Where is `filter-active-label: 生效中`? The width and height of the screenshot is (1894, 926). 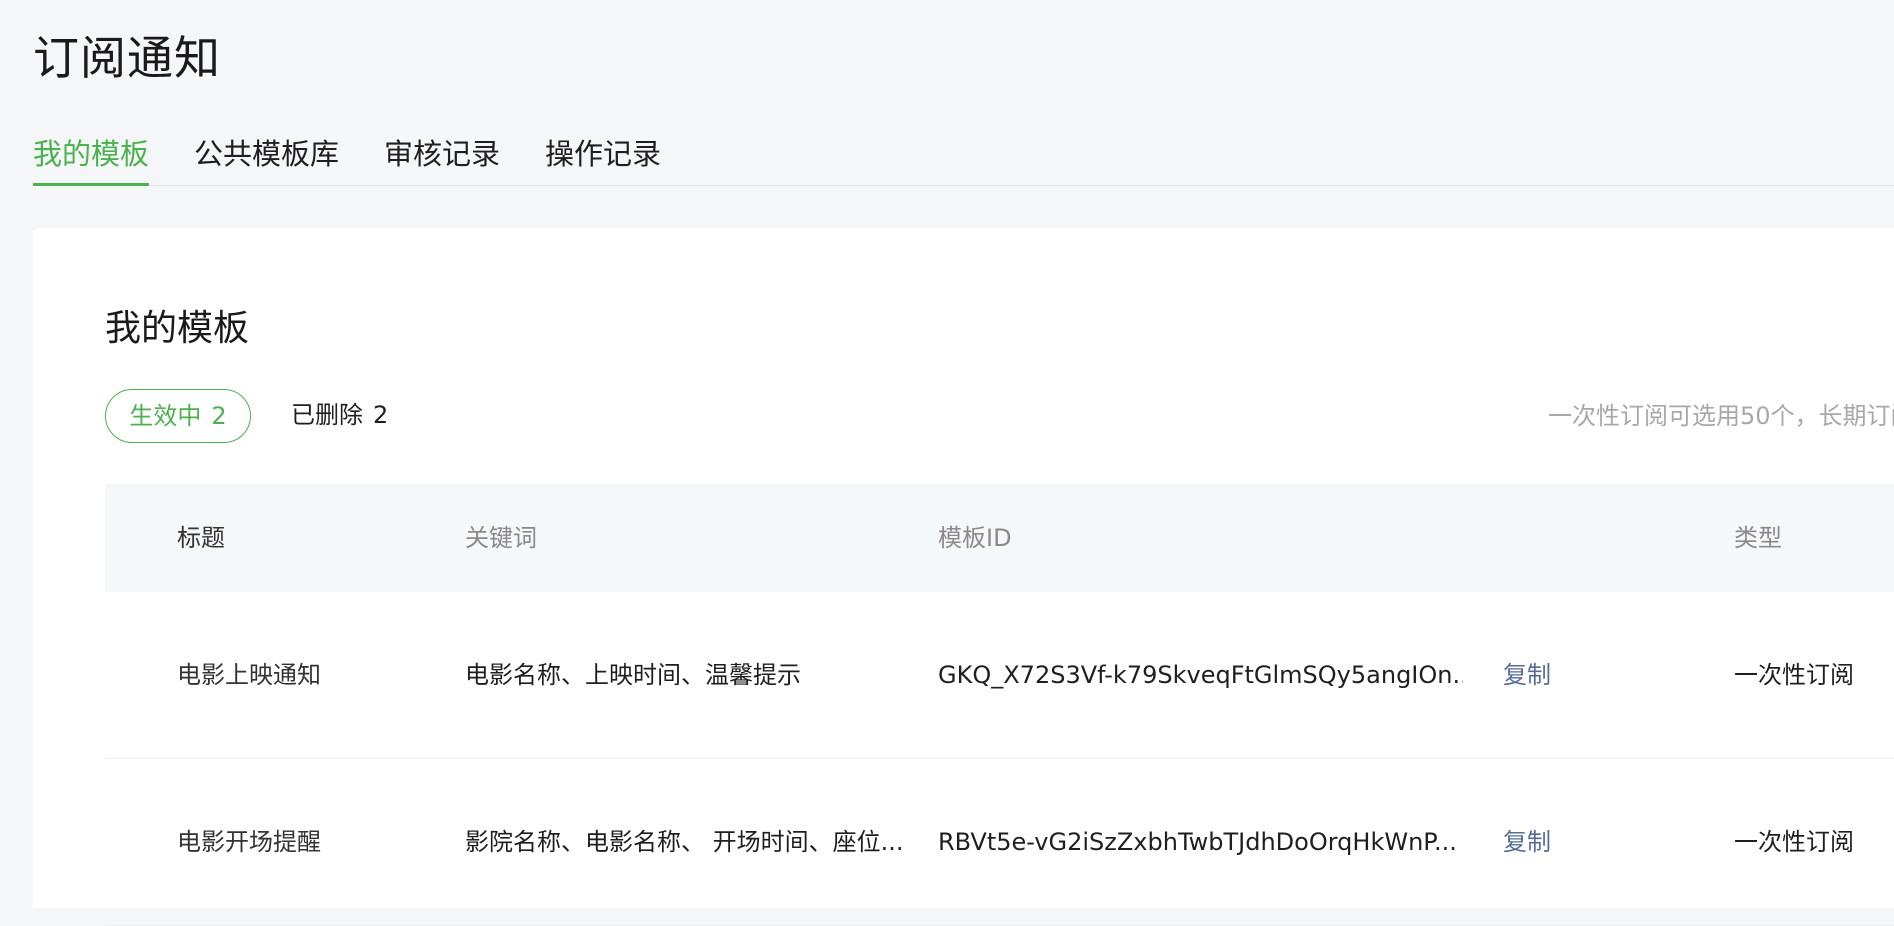 filter-active-label: 生效中 is located at coordinates (165, 416).